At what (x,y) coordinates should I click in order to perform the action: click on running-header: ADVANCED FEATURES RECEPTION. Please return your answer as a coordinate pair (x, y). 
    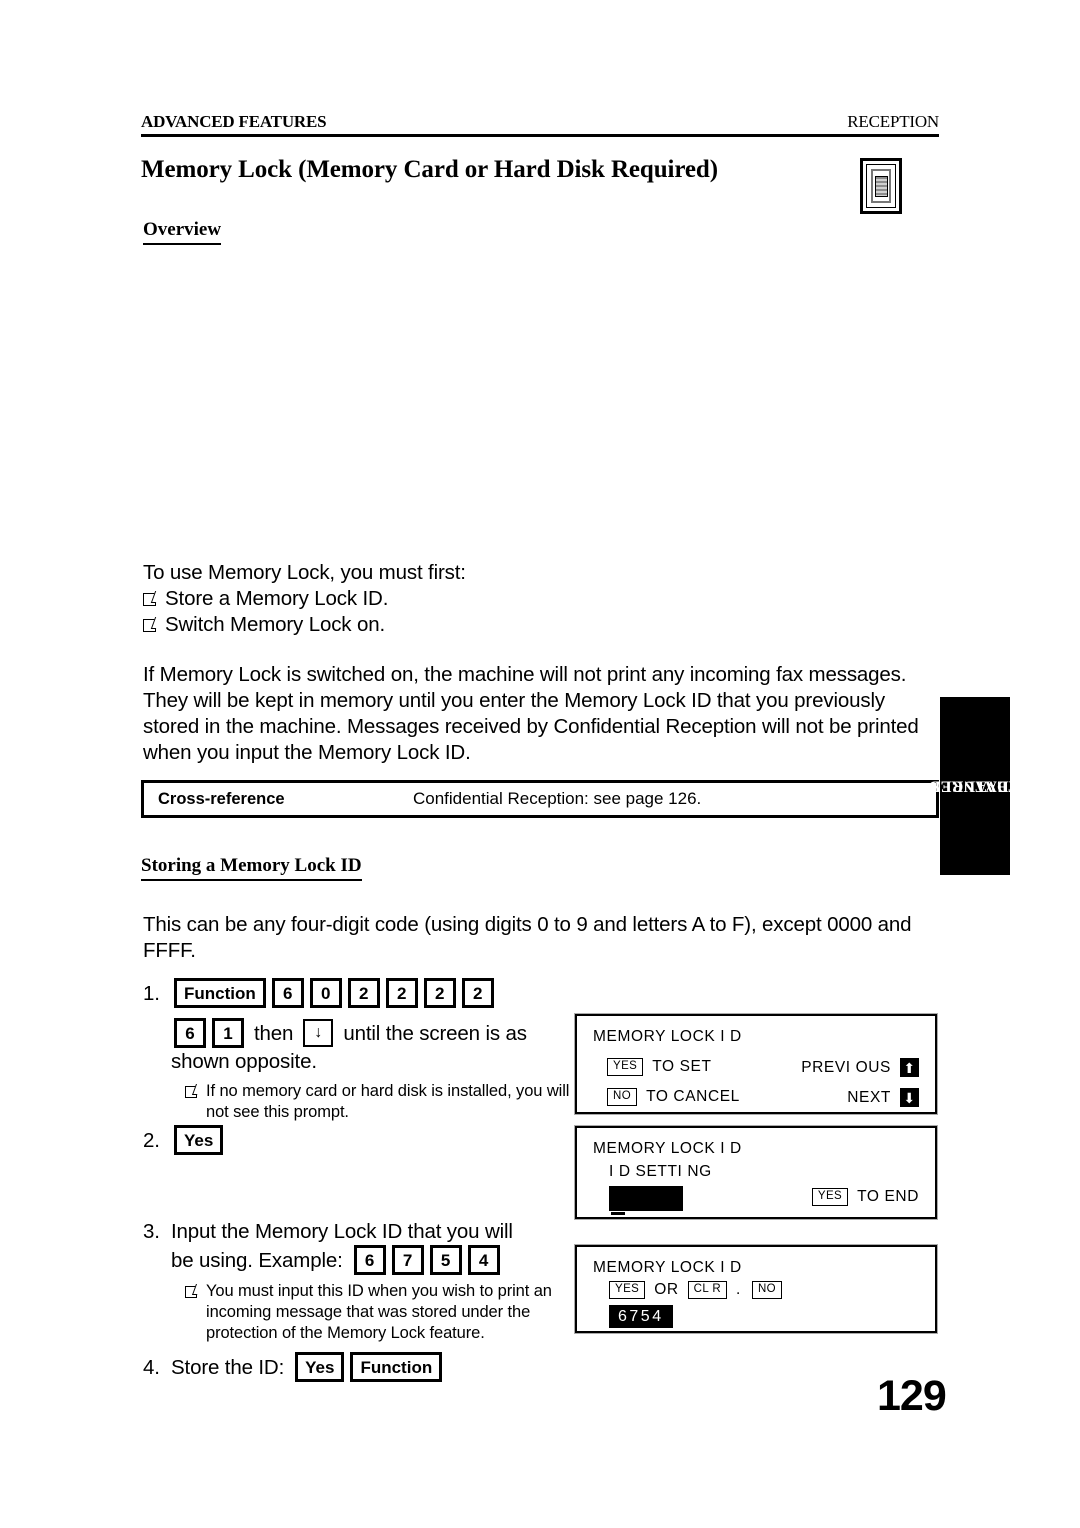
    Looking at the image, I should click on (540, 124).